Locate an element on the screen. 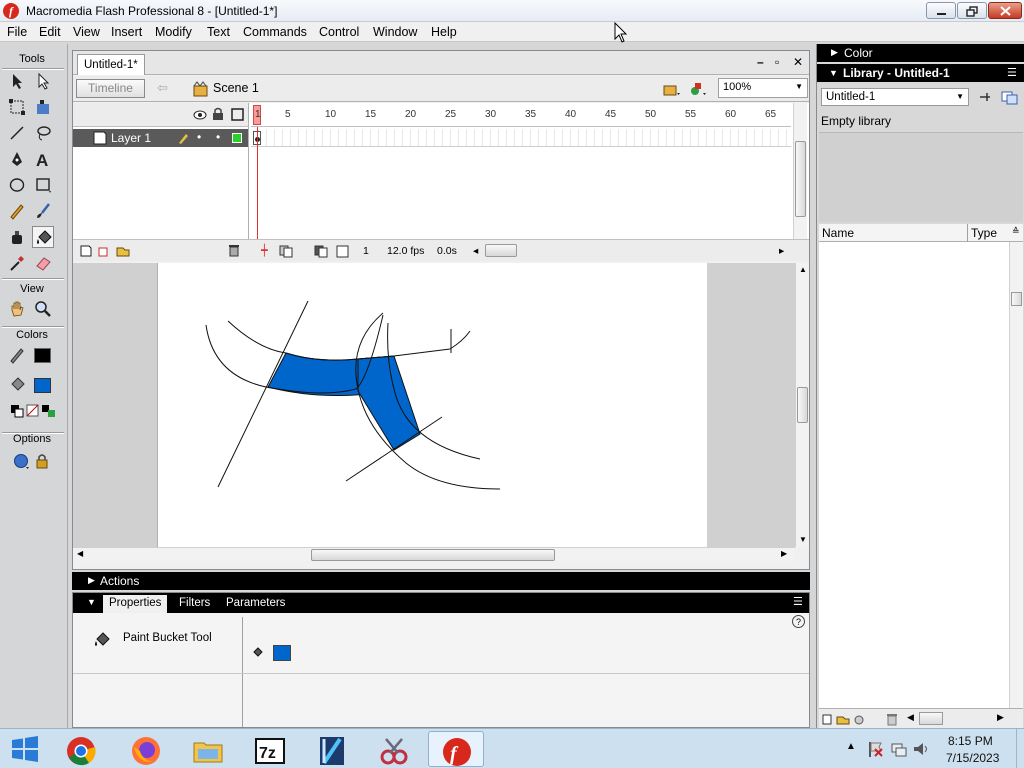 The width and height of the screenshot is (1024, 768). stage-horizontal-scrollbar: ◀ ▶ is located at coordinates (434, 554).